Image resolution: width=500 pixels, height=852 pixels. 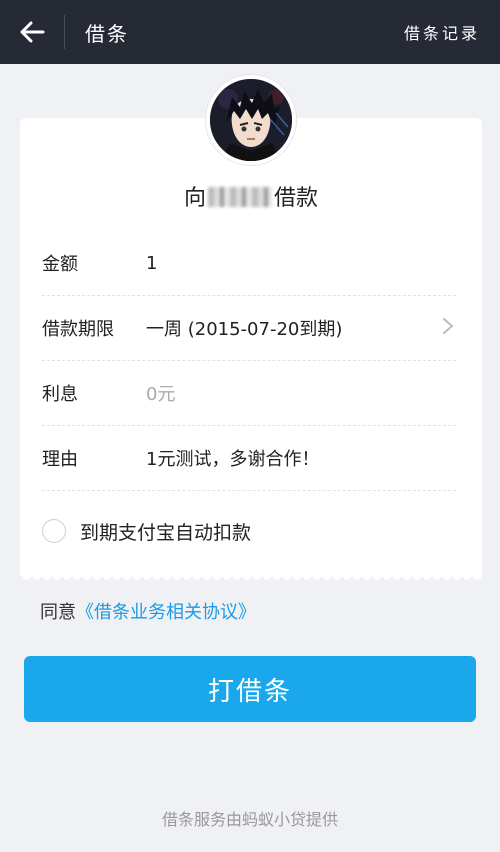 What do you see at coordinates (60, 394) in the screenshot?
I see `interest-label: 利息` at bounding box center [60, 394].